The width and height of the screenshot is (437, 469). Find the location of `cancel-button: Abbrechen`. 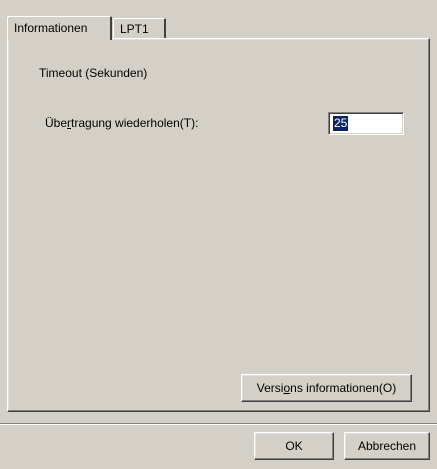

cancel-button: Abbrechen is located at coordinates (387, 446).